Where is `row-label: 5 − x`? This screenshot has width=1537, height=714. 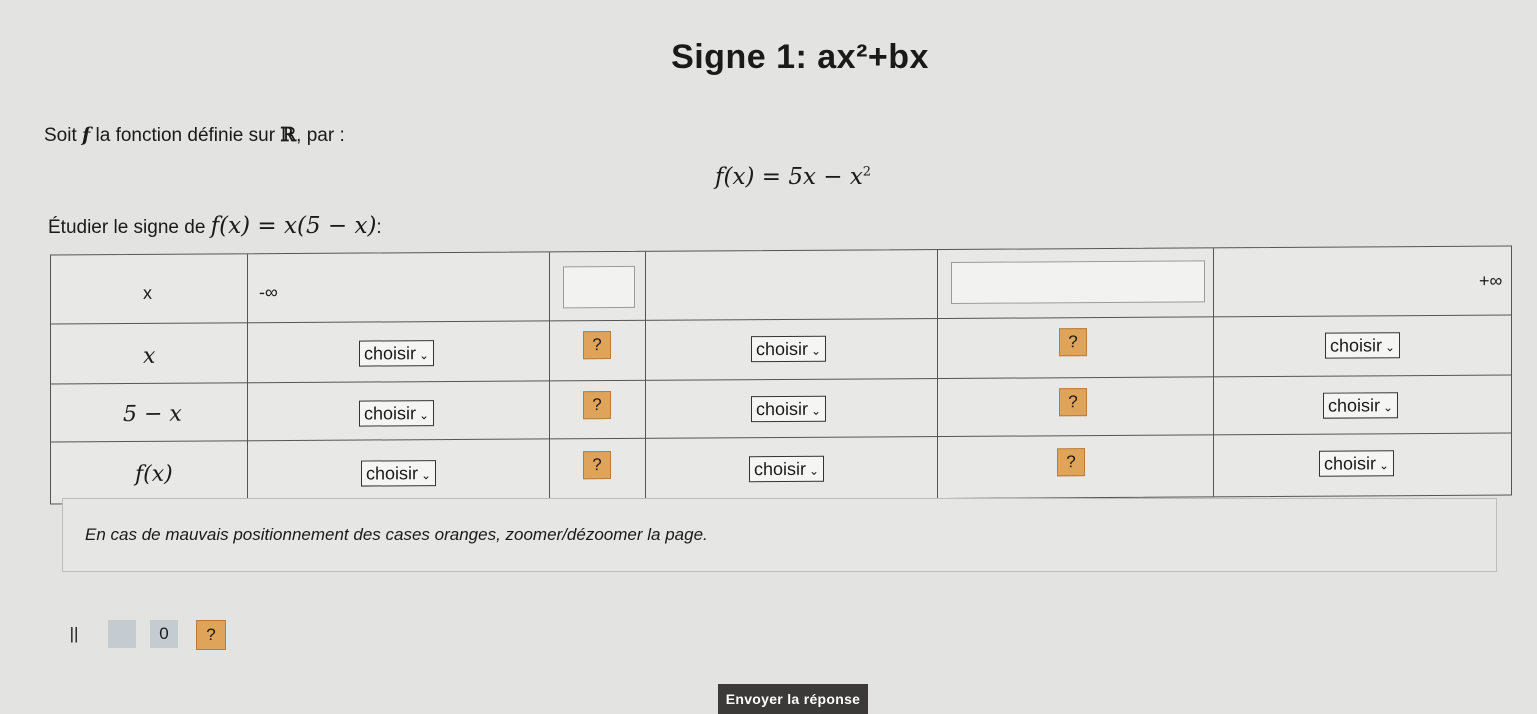 row-label: 5 − x is located at coordinates (152, 414).